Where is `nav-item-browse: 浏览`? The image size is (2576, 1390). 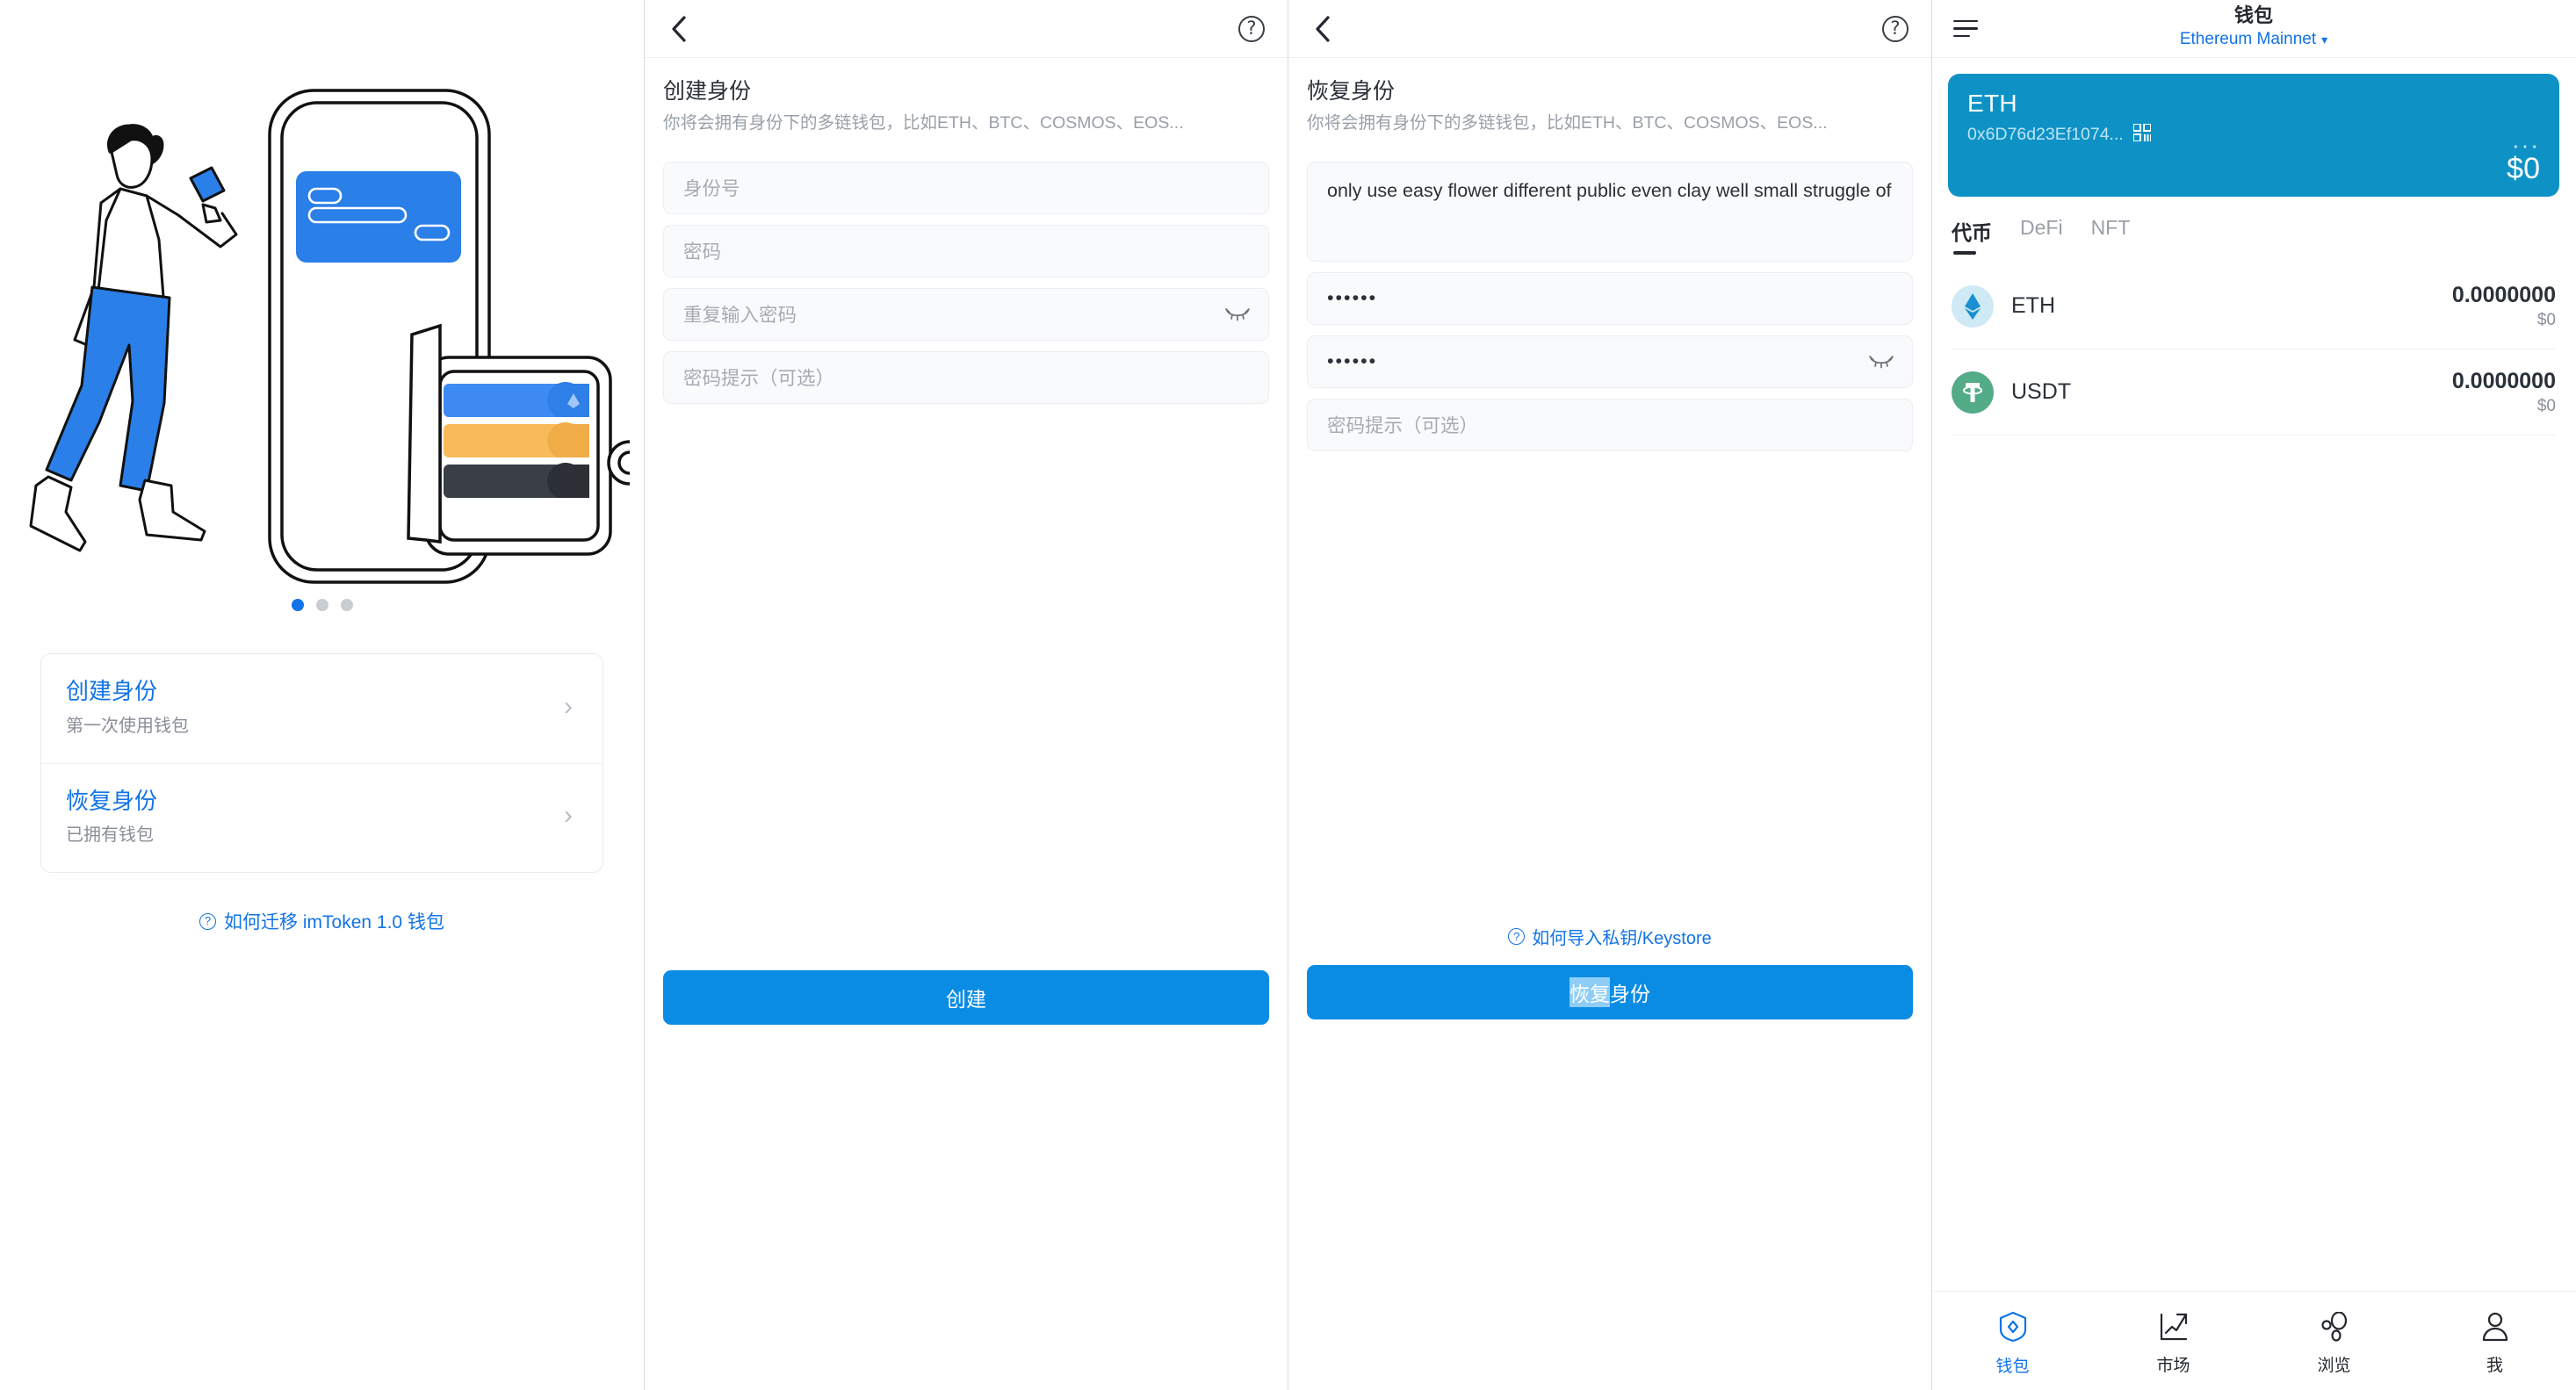 nav-item-browse: 浏览 is located at coordinates (2334, 1343).